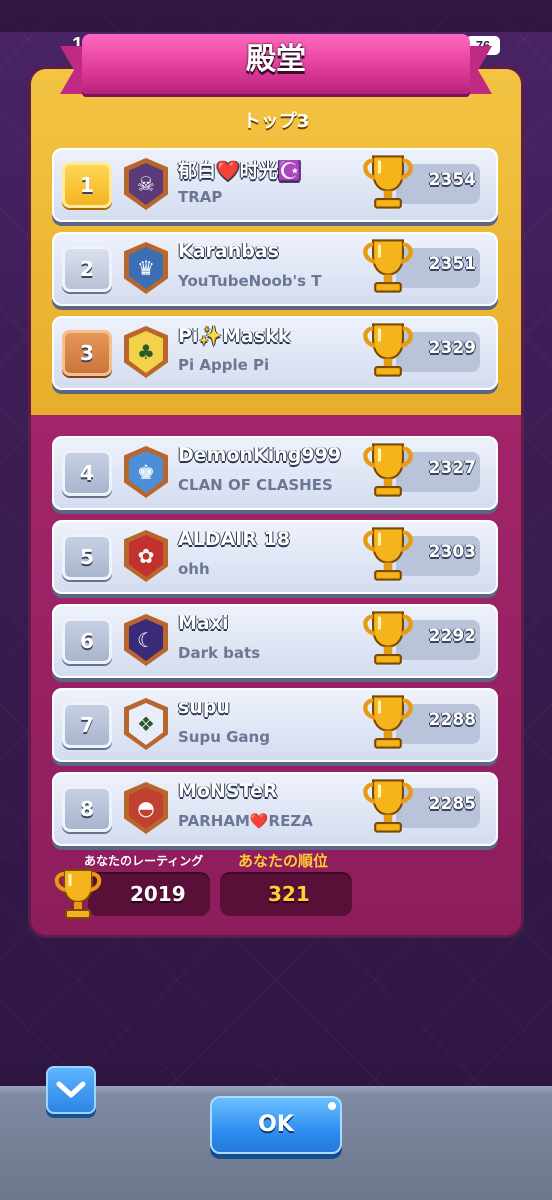 Image resolution: width=552 pixels, height=1200 pixels. What do you see at coordinates (452, 264) in the screenshot?
I see `trophy-count: 2351` at bounding box center [452, 264].